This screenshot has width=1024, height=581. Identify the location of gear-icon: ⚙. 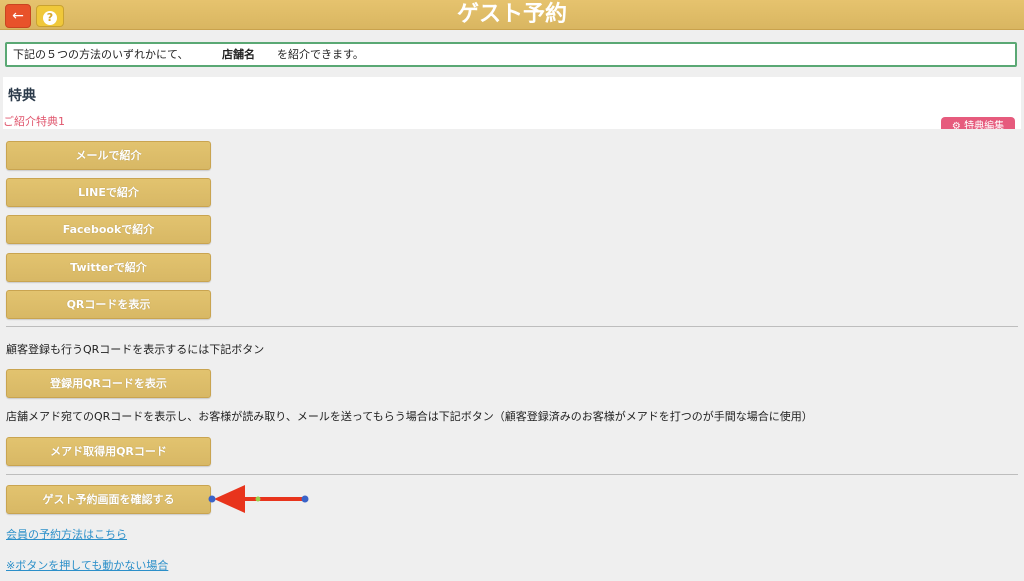
(956, 125).